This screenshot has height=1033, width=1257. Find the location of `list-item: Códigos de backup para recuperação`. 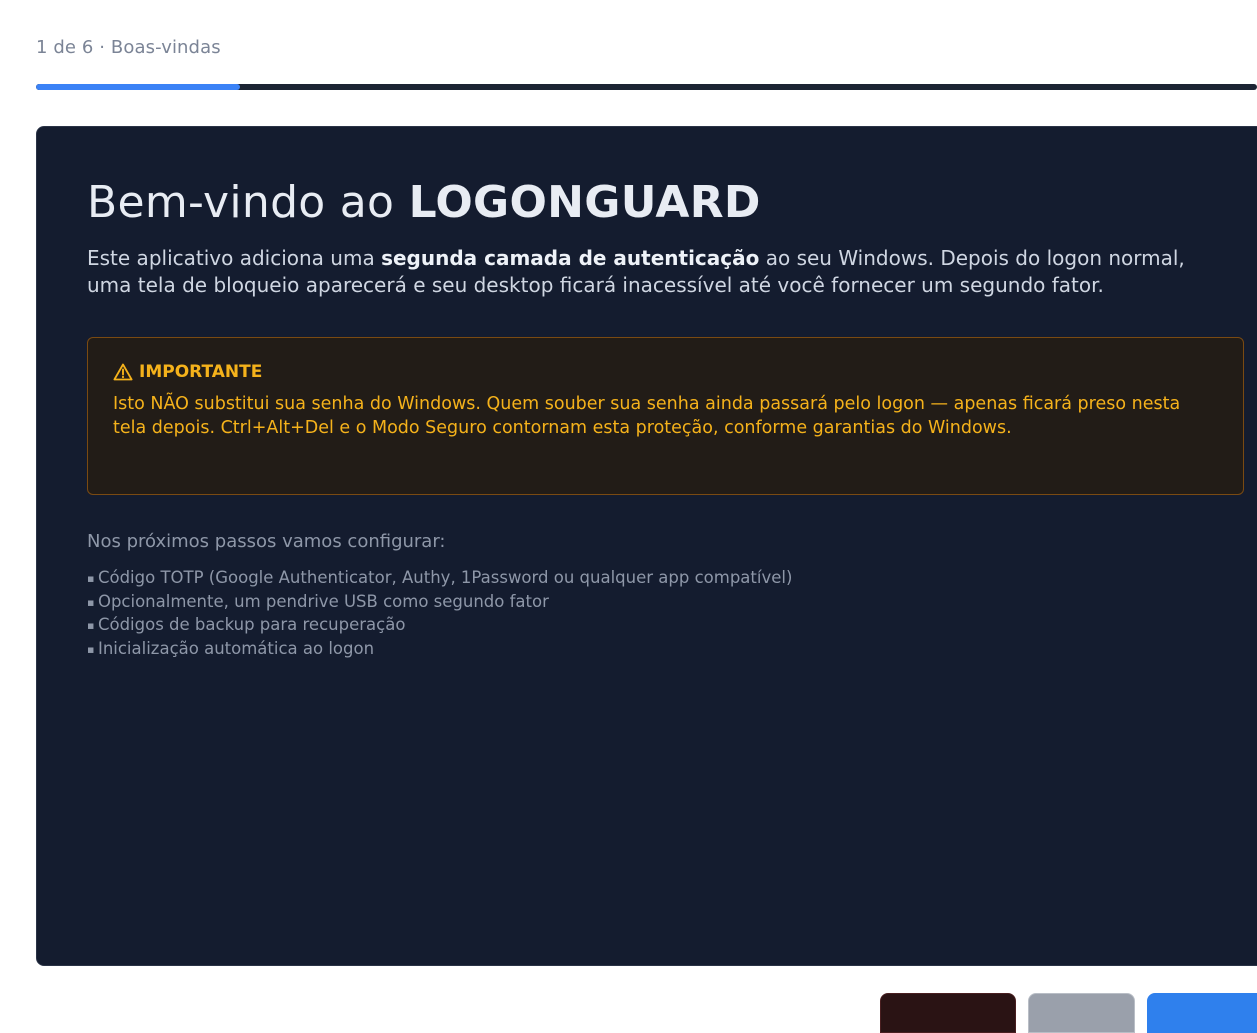

list-item: Códigos de backup para recuperação is located at coordinates (439, 626).